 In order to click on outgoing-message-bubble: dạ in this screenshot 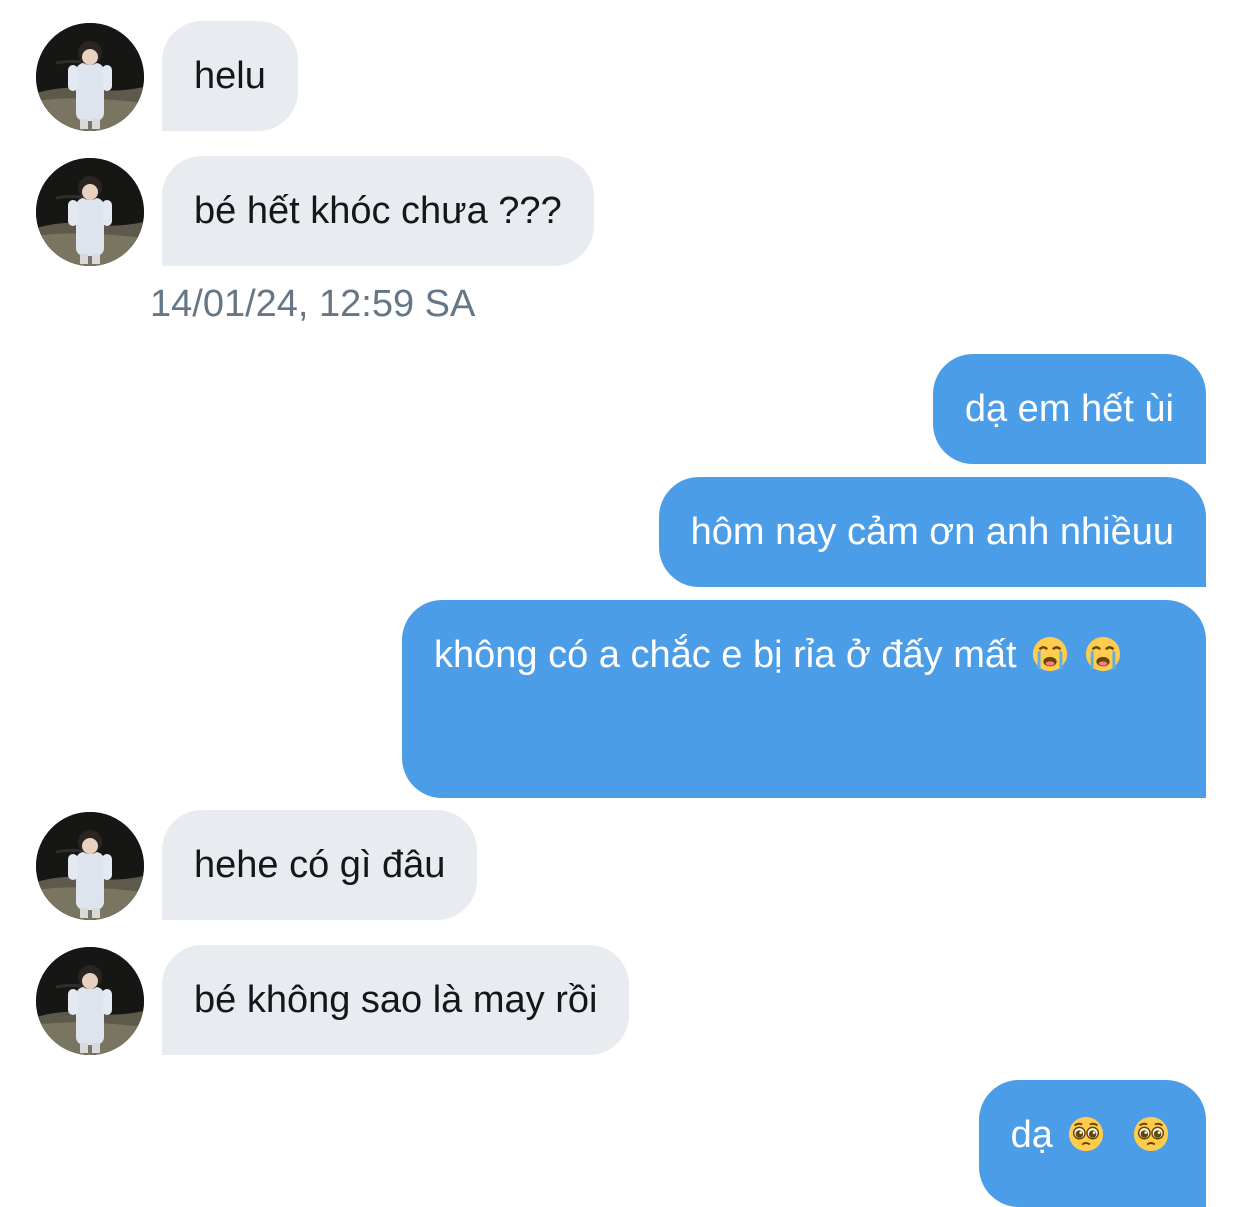, I will do `click(1092, 1143)`.